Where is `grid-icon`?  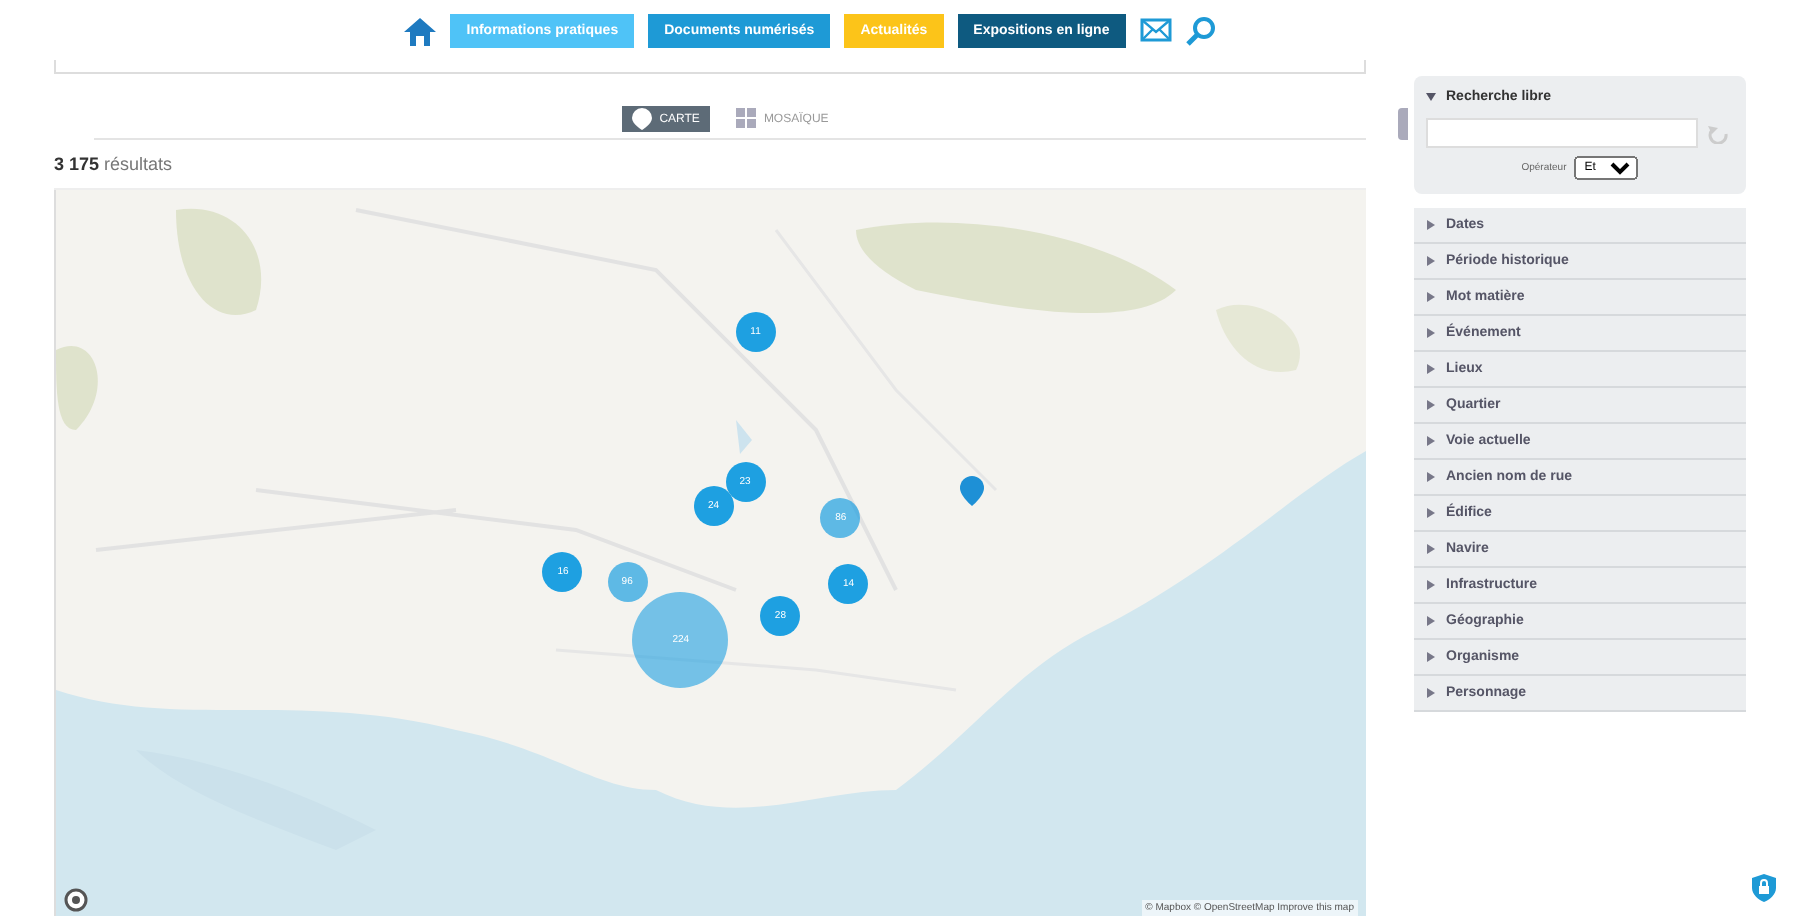 grid-icon is located at coordinates (745, 119).